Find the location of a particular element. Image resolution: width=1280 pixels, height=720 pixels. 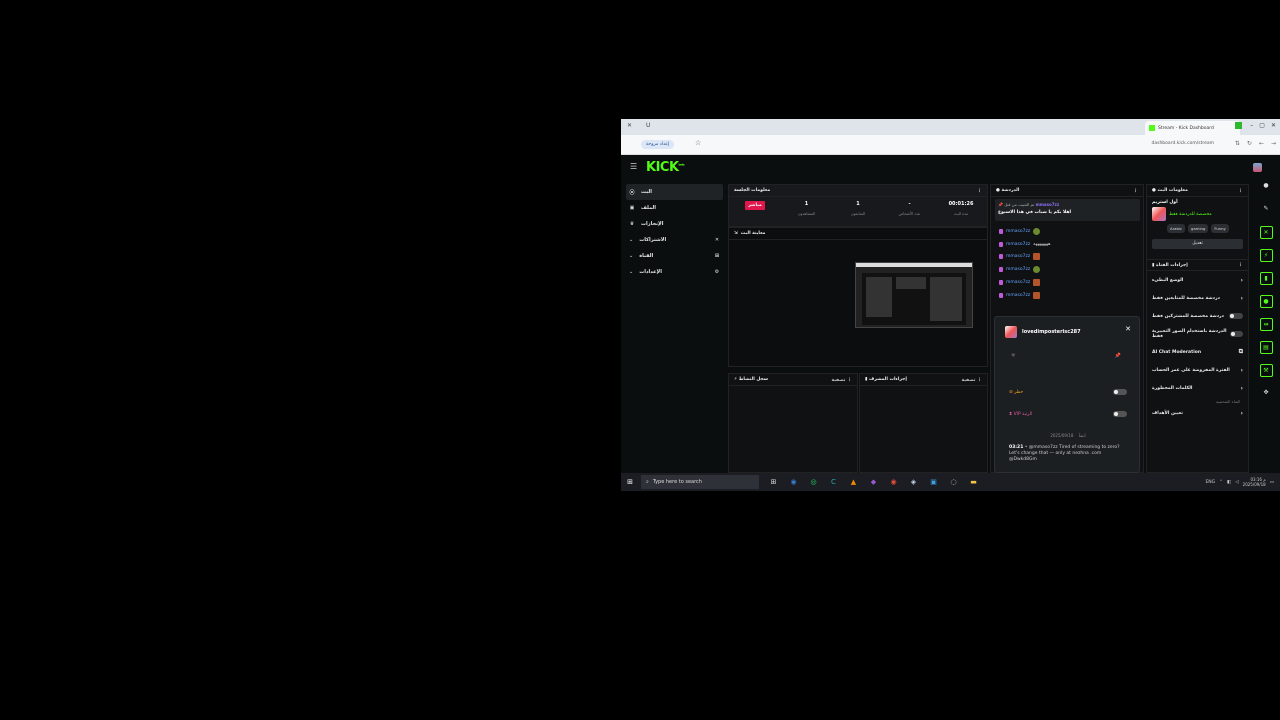

sidebar-item-settings: ⌄ الإعدادات ⚙ is located at coordinates (674, 272).